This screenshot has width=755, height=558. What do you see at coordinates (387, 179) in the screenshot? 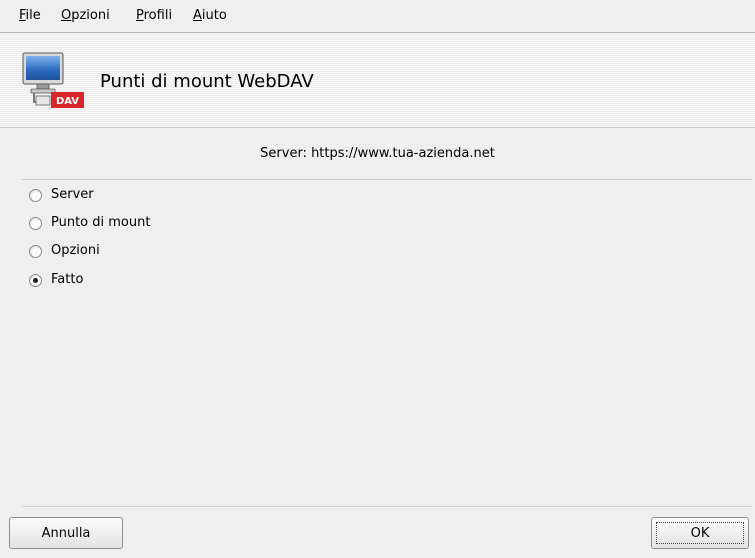
I see `separator` at bounding box center [387, 179].